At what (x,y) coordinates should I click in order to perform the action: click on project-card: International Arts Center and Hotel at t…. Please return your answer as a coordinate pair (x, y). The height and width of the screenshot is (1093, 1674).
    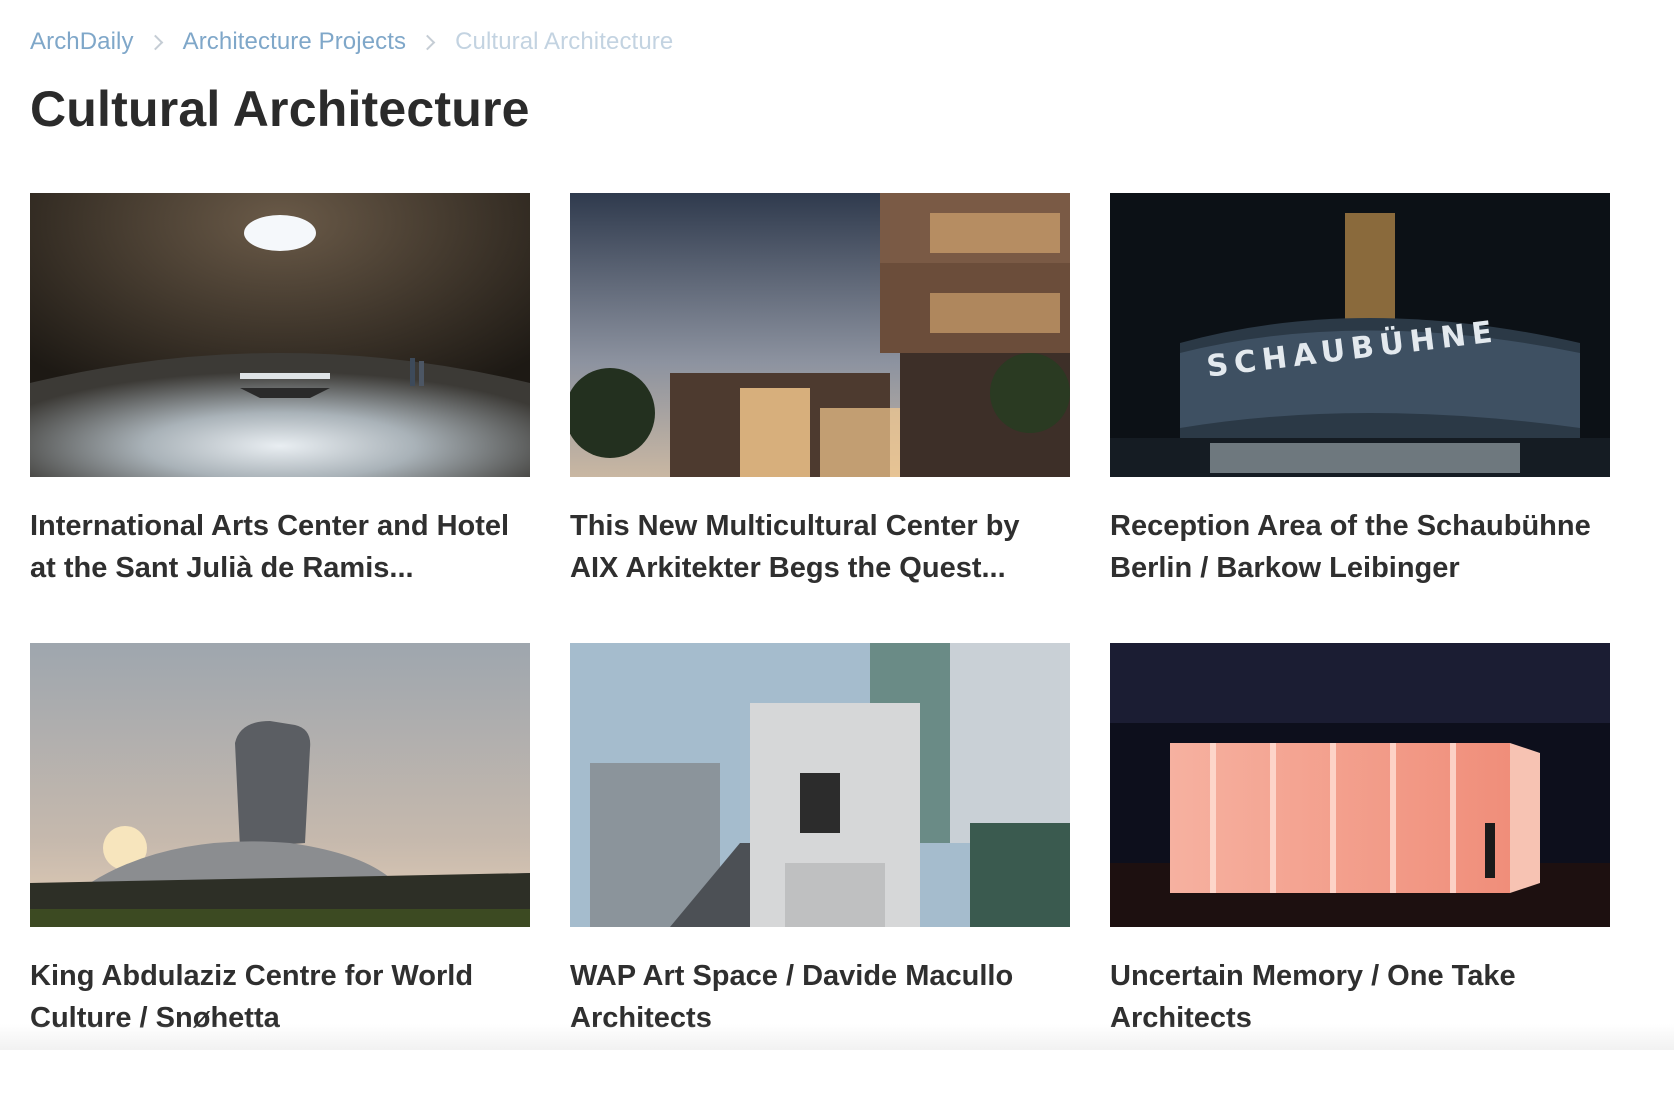
    Looking at the image, I should click on (280, 418).